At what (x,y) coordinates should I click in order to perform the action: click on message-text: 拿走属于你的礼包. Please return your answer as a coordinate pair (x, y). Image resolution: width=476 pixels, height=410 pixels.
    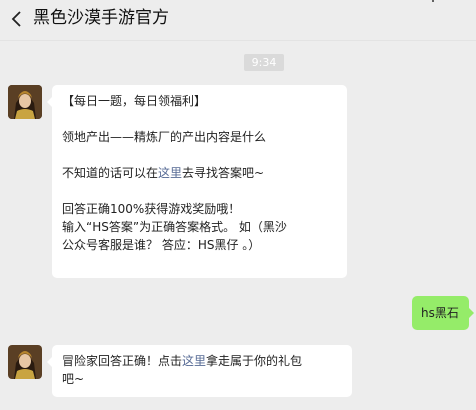
    Looking at the image, I should click on (254, 361).